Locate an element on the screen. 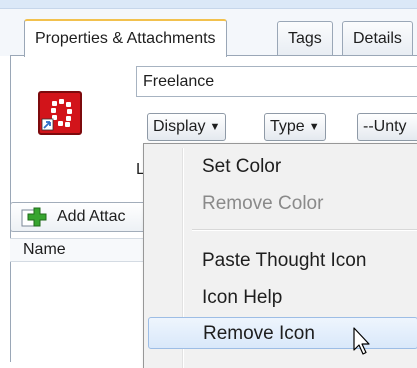 The image size is (417, 368). add-attachment-button: Add Attac is located at coordinates (85, 217).